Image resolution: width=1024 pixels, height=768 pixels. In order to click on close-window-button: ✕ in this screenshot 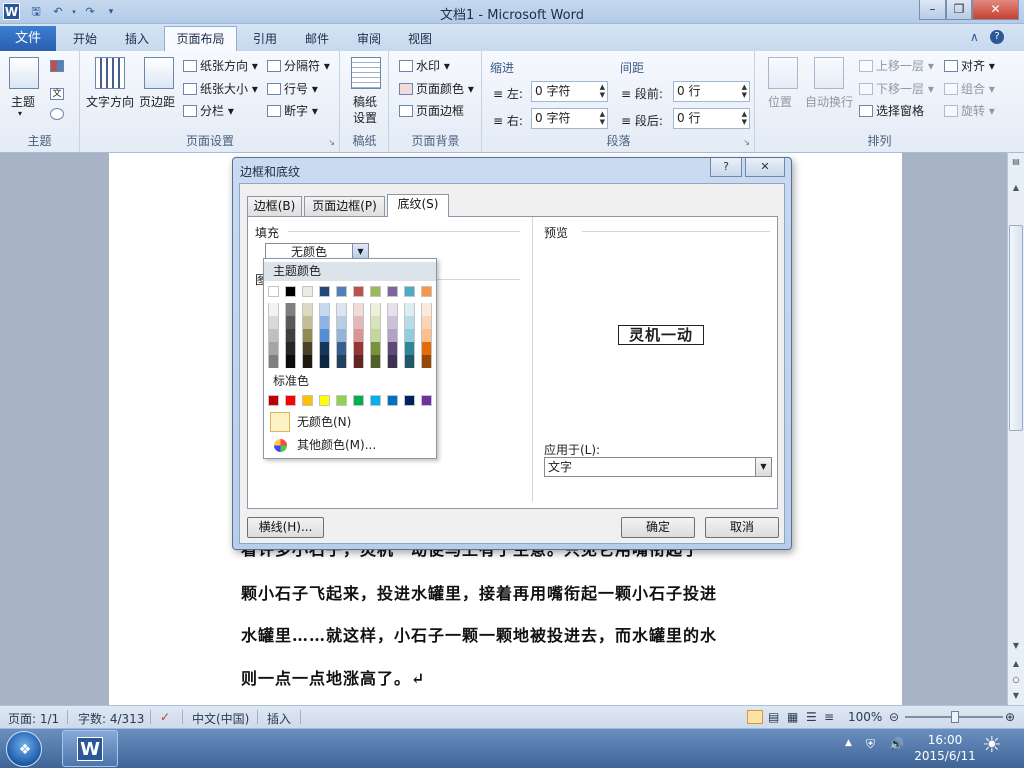, I will do `click(995, 10)`.